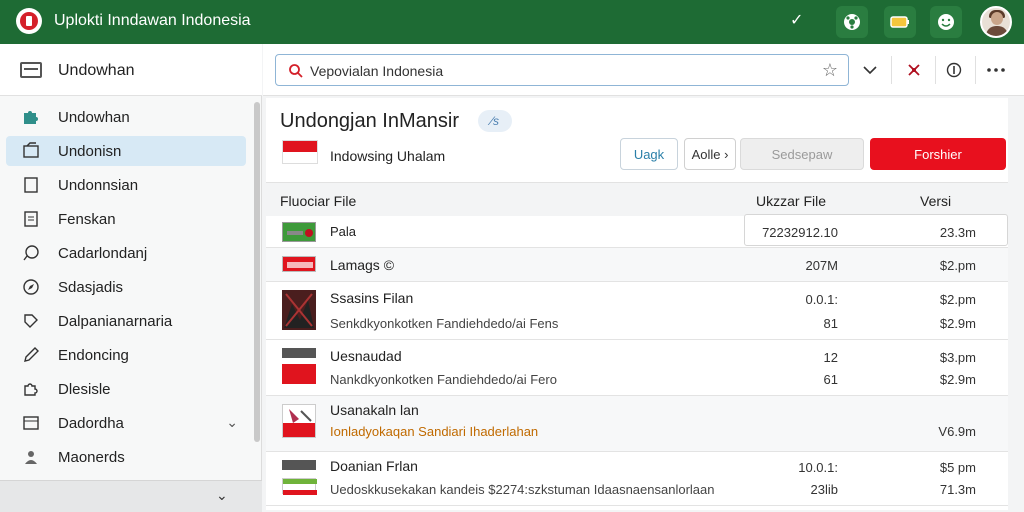 The image size is (1024, 512). I want to click on check-icon: ✓, so click(796, 20).